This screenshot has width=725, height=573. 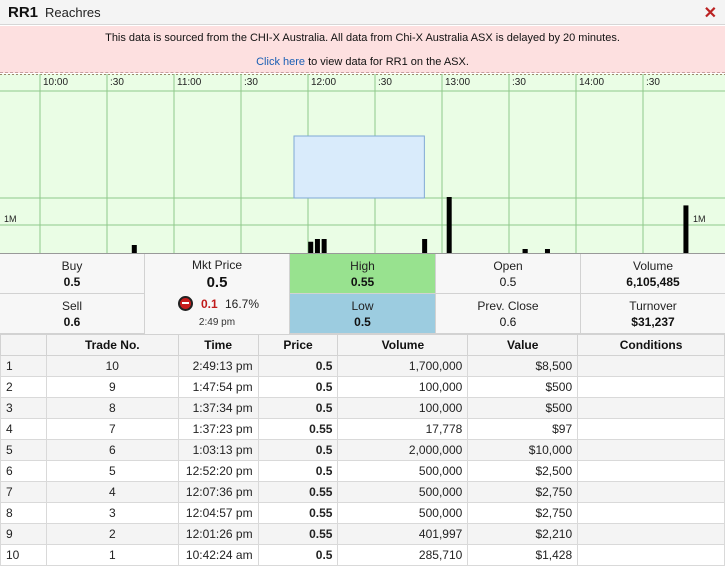 What do you see at coordinates (323, 82) in the screenshot?
I see `time-axis-label: 12:00` at bounding box center [323, 82].